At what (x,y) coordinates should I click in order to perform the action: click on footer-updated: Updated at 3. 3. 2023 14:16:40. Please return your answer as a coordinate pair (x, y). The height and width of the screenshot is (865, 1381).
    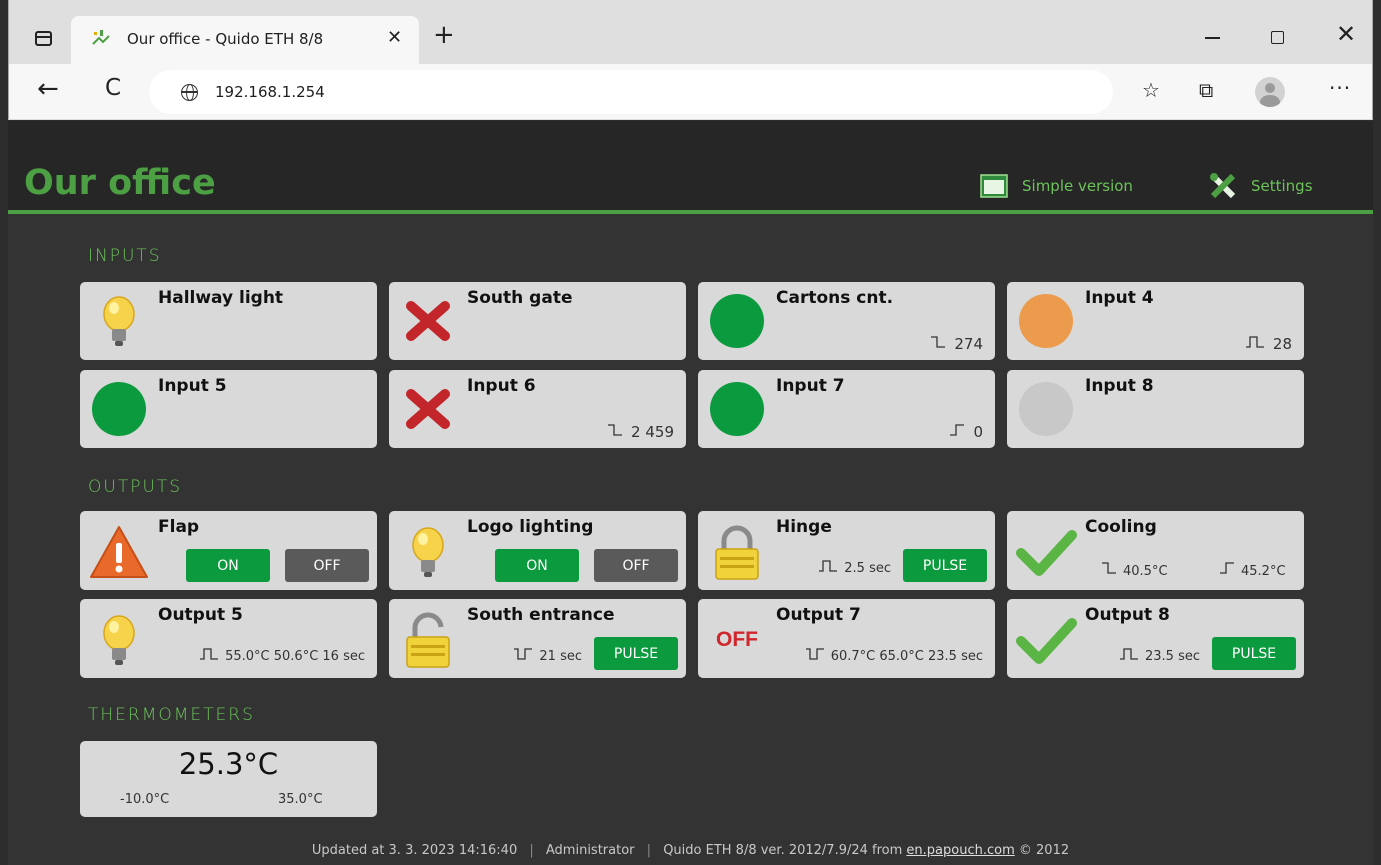
    Looking at the image, I should click on (414, 850).